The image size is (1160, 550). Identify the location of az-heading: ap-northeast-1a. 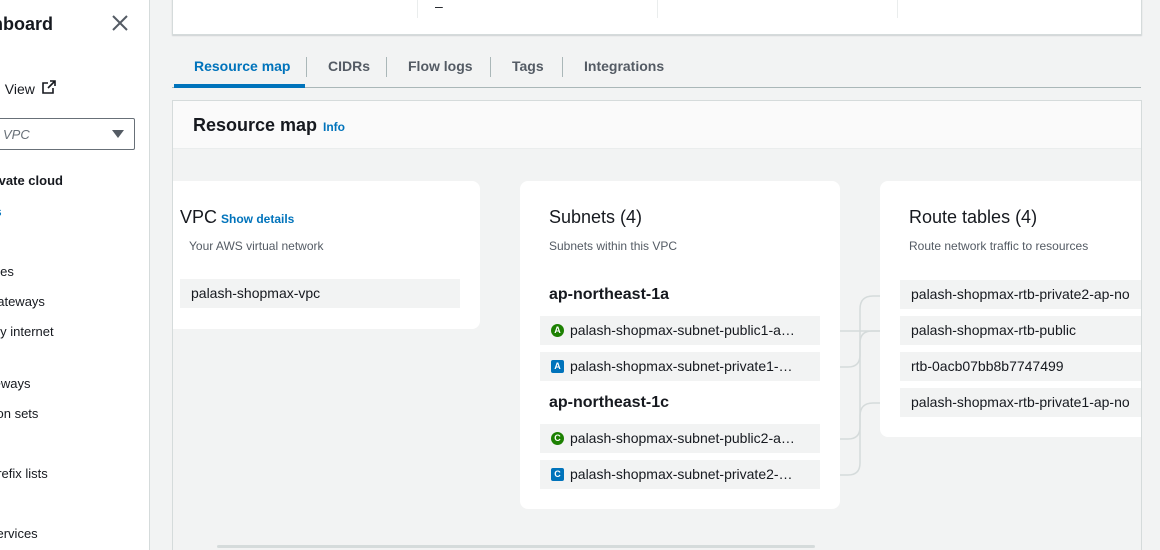
(609, 294).